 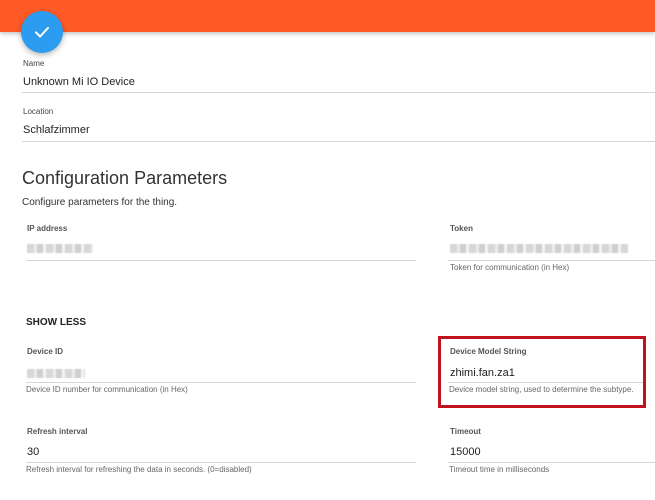 I want to click on token-underline, so click(x=551, y=260).